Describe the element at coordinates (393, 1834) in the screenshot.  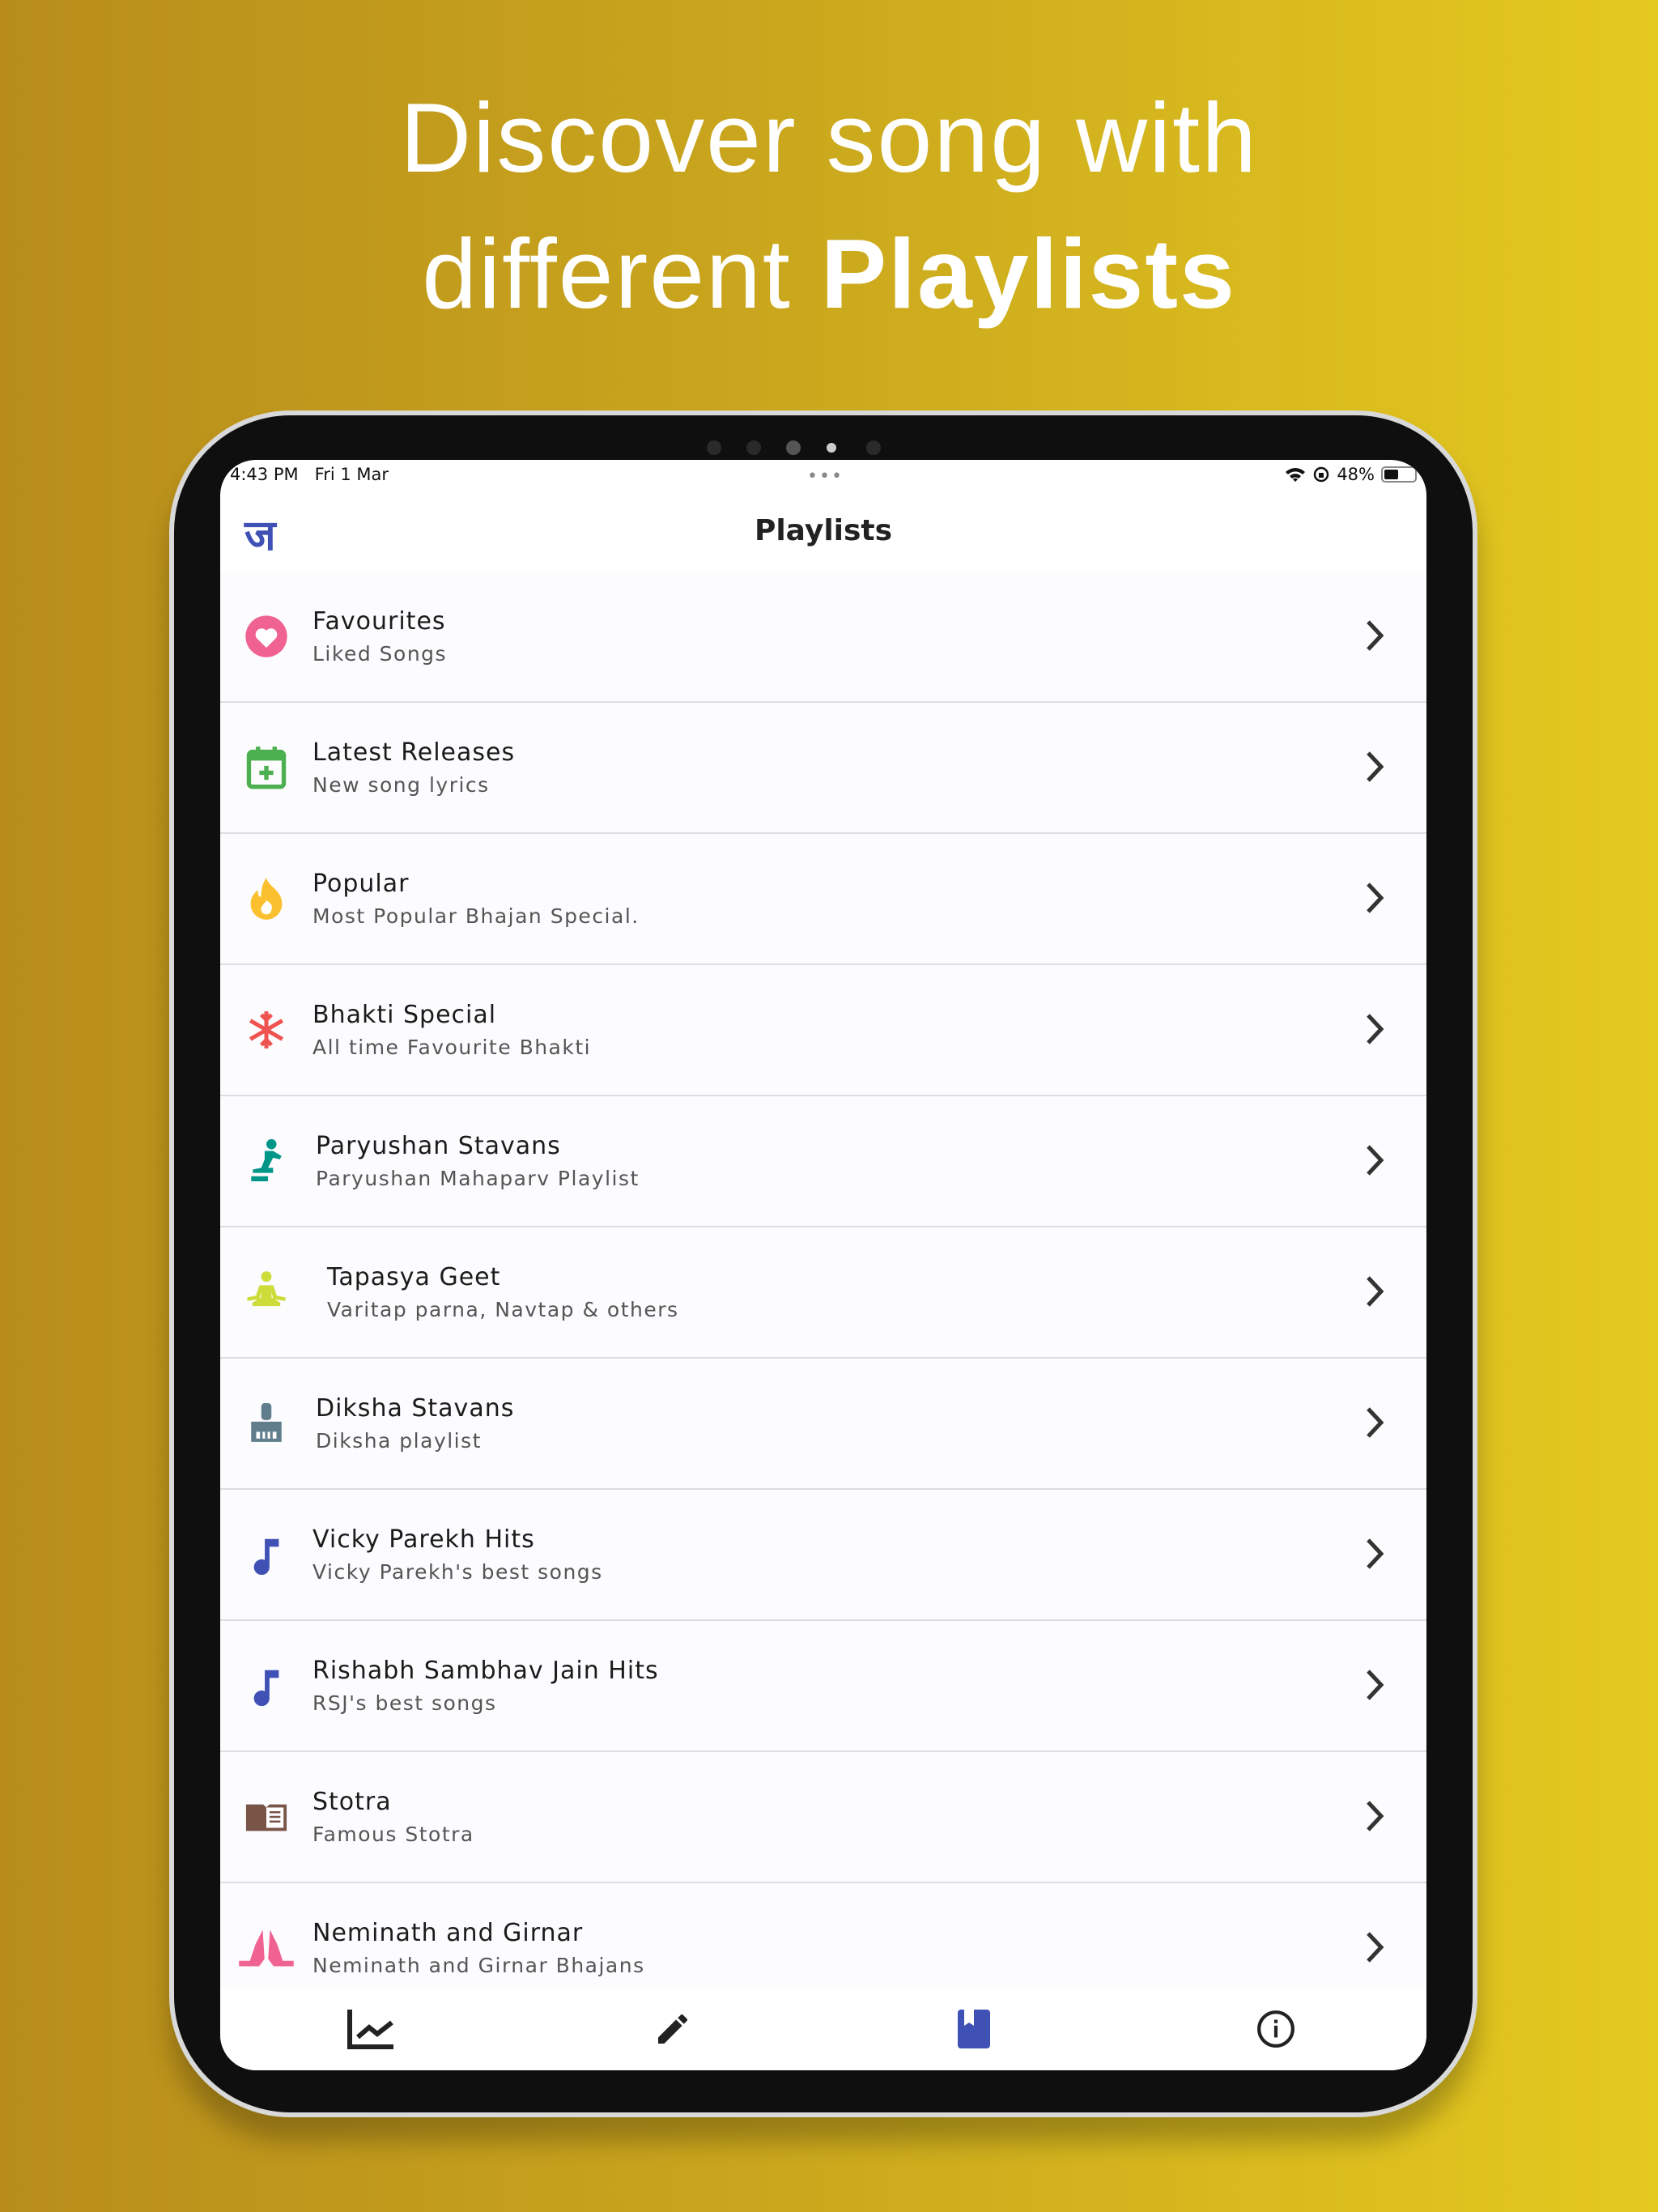
I see `playlist-subtitle: Famous Stotra` at that location.